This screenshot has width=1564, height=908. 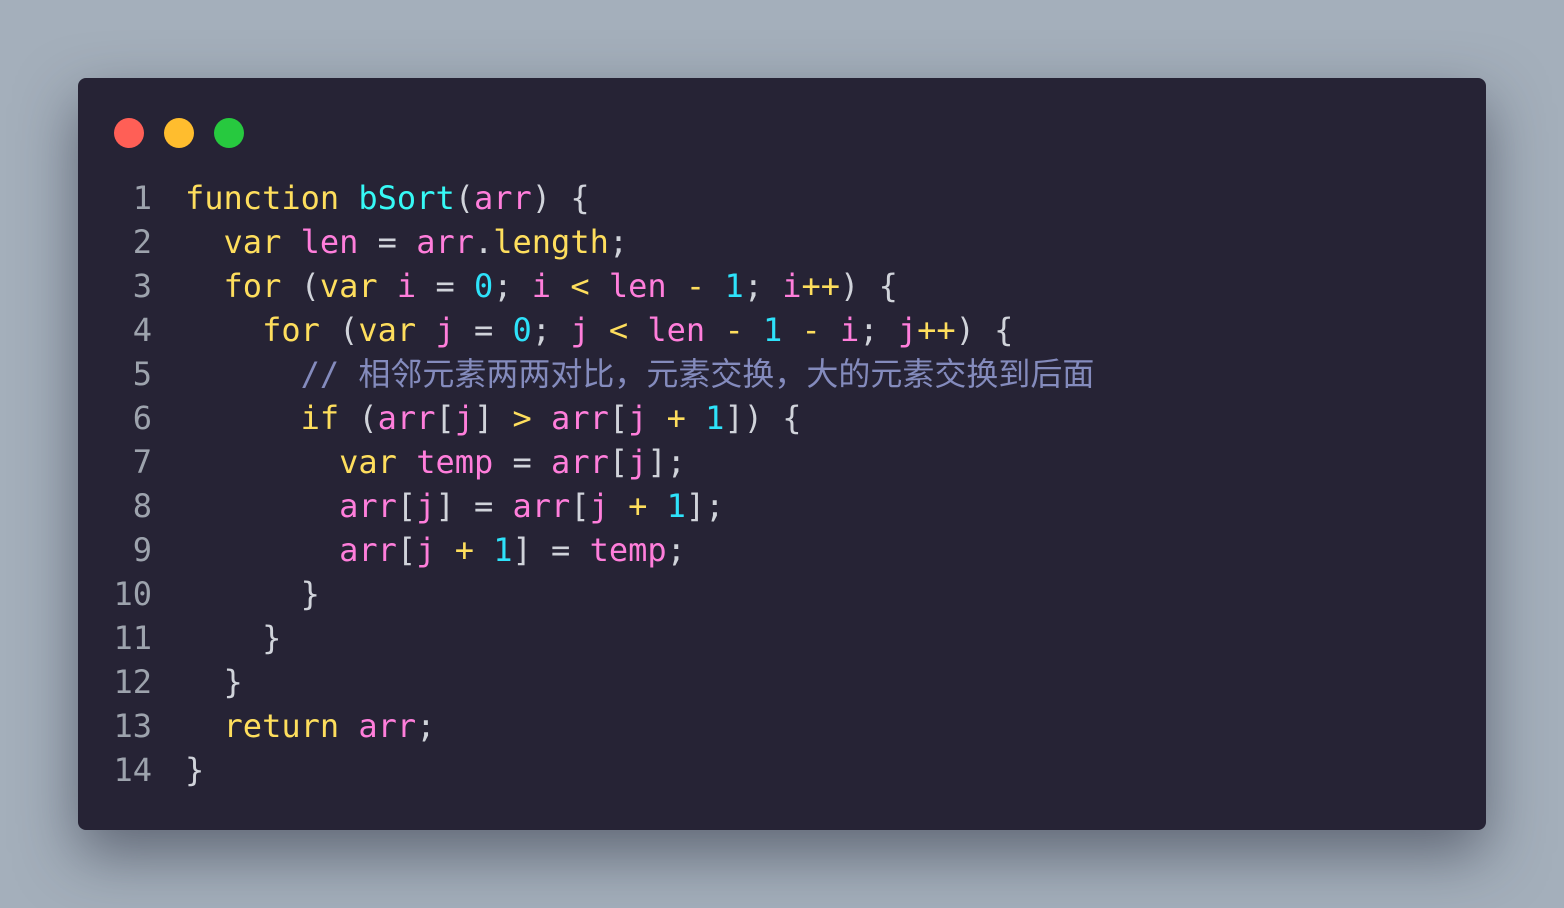 What do you see at coordinates (406, 550) in the screenshot?
I see `code-token: [` at bounding box center [406, 550].